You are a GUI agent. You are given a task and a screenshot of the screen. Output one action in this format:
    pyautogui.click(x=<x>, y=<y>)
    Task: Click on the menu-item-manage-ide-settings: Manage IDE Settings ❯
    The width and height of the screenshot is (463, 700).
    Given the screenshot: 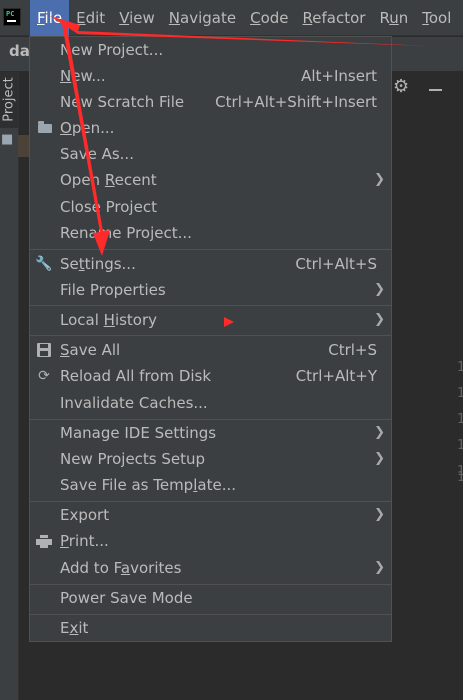 What is the action you would take?
    pyautogui.click(x=210, y=433)
    